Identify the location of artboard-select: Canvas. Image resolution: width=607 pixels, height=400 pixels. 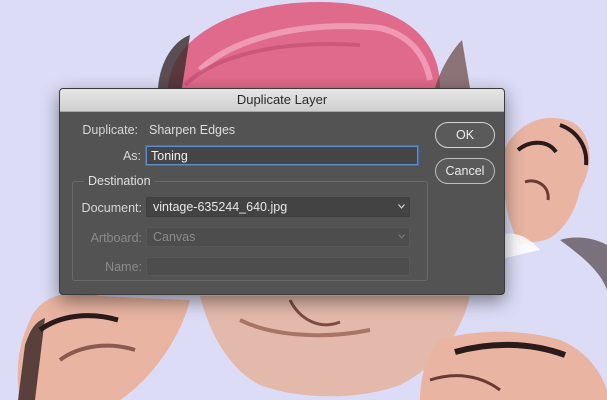
(278, 237).